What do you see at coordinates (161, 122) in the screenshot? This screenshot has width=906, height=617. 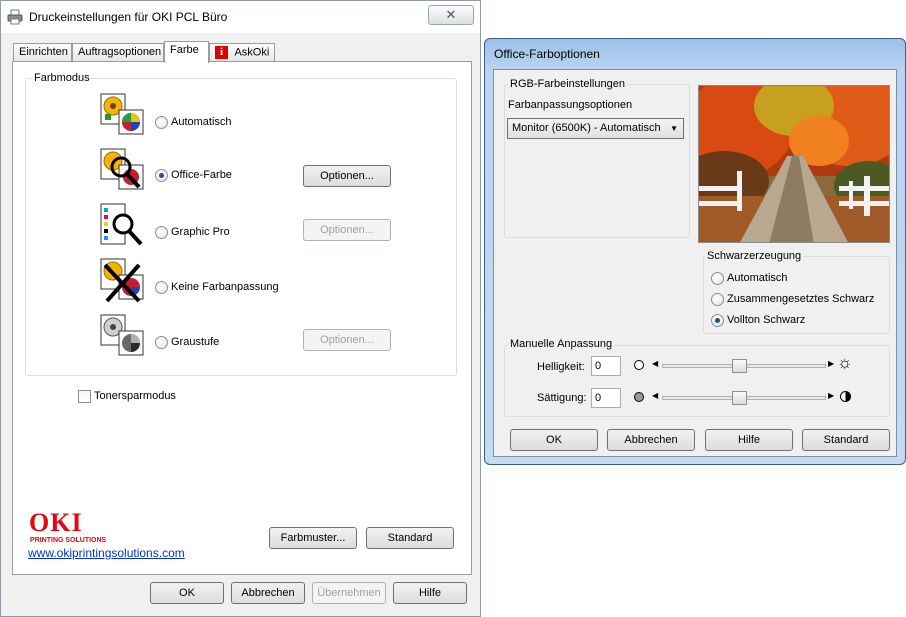 I see `radio-automatic` at bounding box center [161, 122].